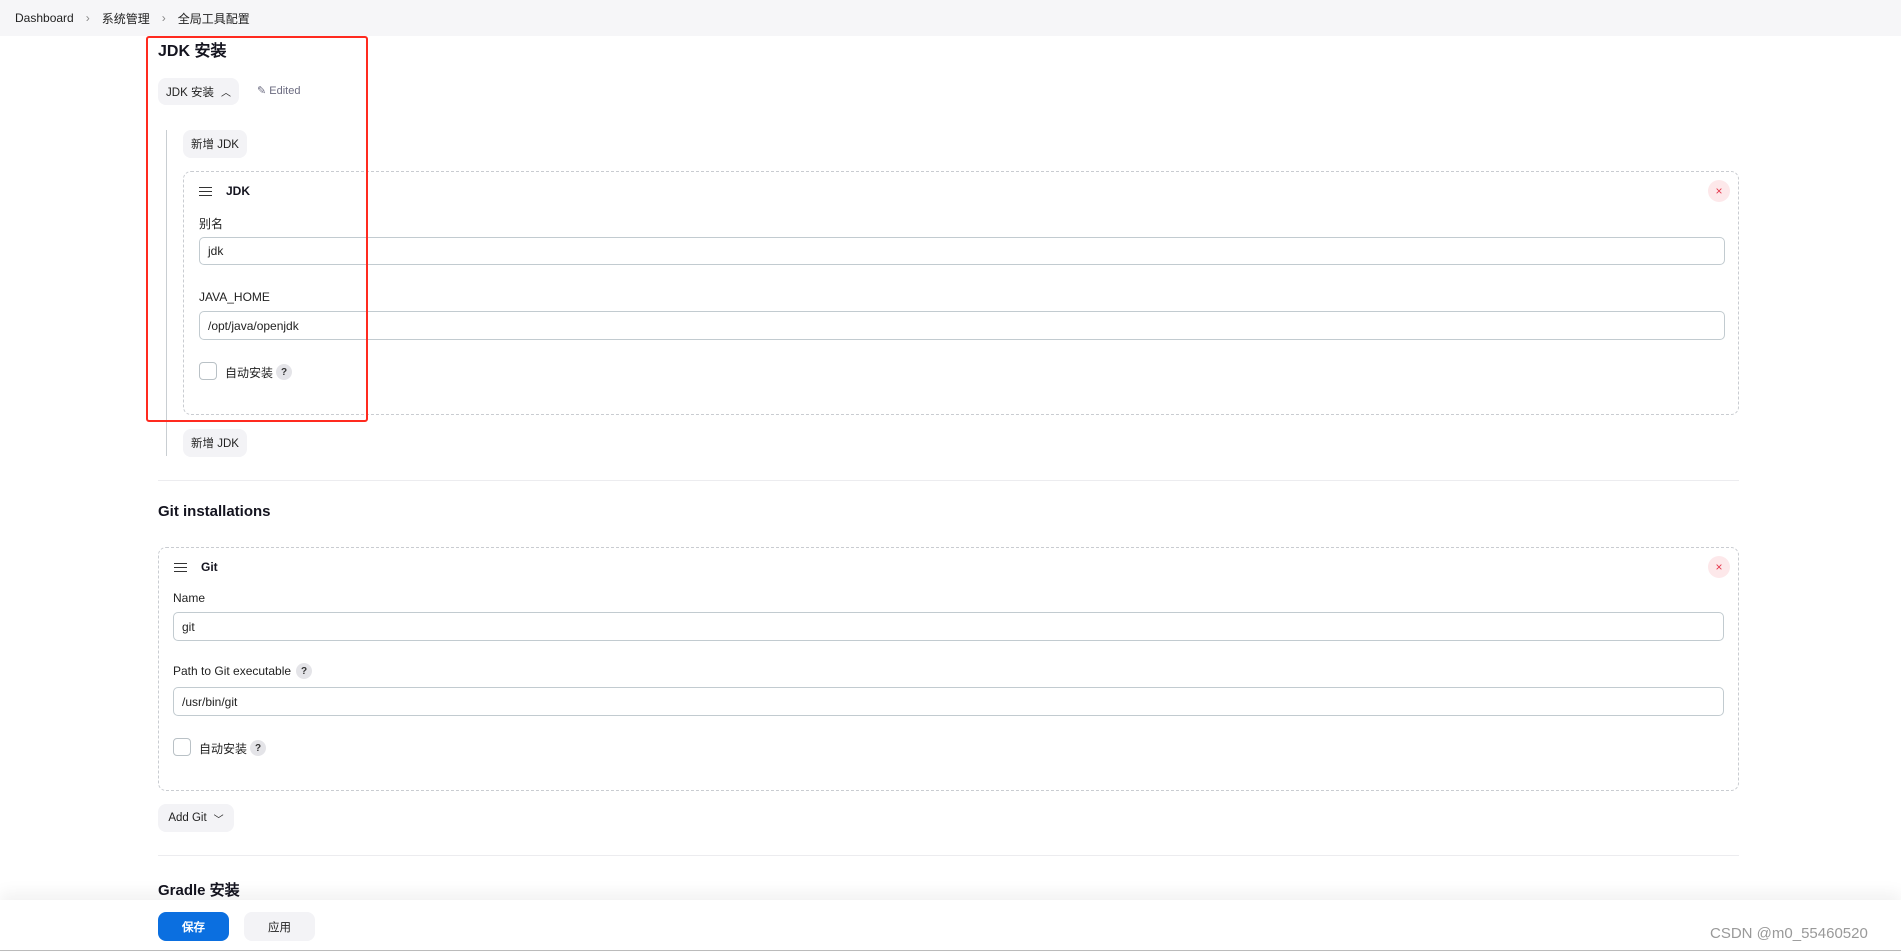  I want to click on breadcrumb-tools: 全局工具配置, so click(214, 18).